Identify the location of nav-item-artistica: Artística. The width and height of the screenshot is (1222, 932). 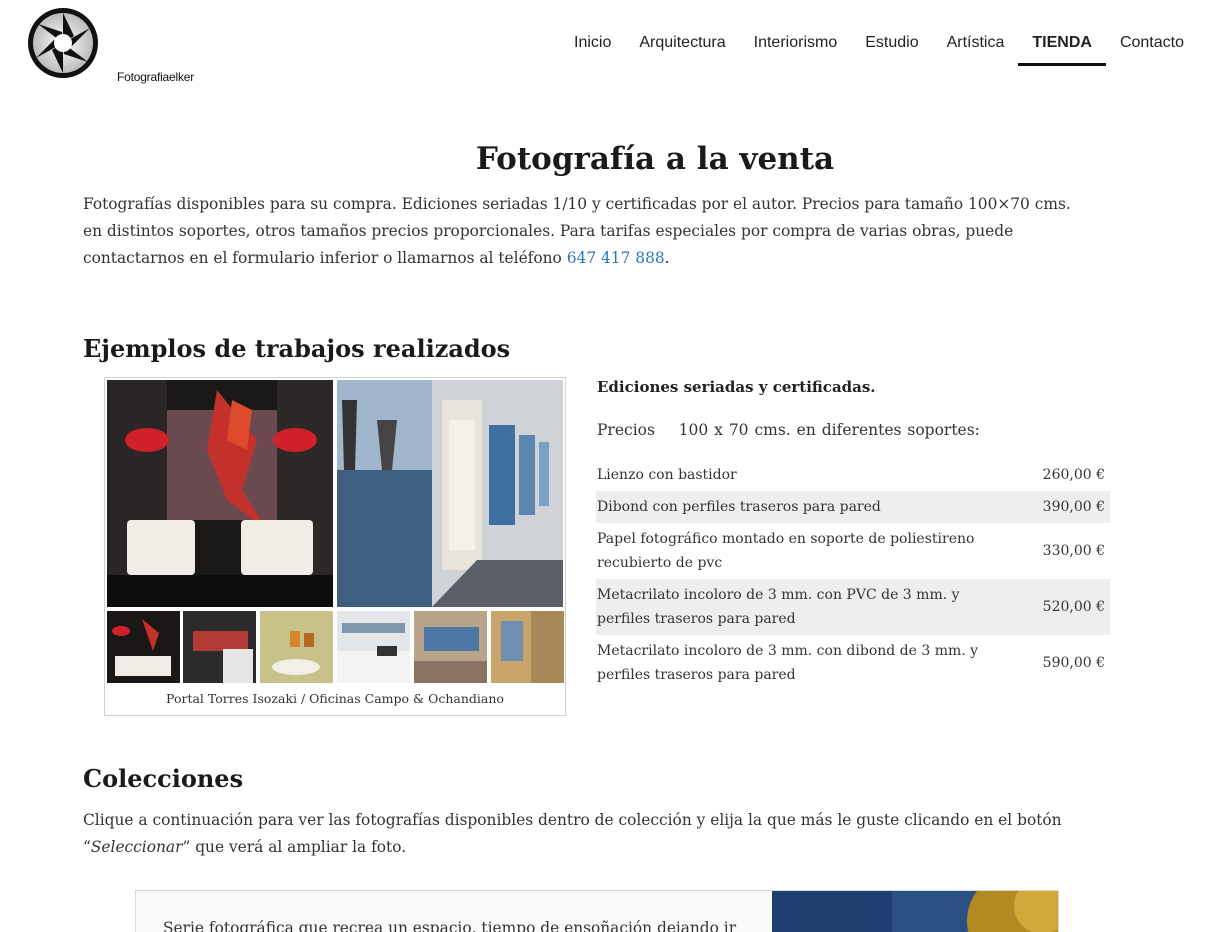
(976, 48).